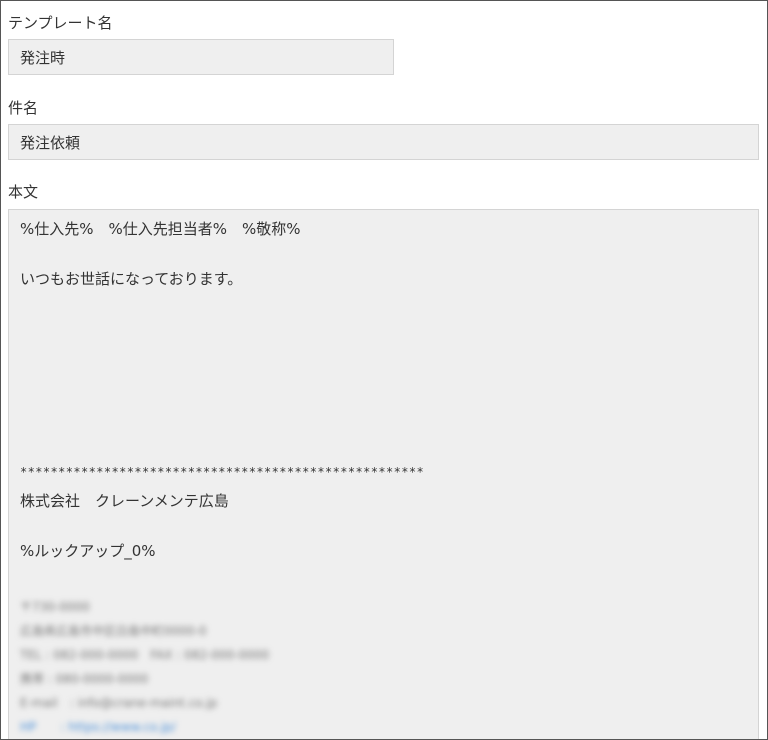 Image resolution: width=768 pixels, height=740 pixels. Describe the element at coordinates (60, 23) in the screenshot. I see `template-name-label: テンプレート名` at that location.